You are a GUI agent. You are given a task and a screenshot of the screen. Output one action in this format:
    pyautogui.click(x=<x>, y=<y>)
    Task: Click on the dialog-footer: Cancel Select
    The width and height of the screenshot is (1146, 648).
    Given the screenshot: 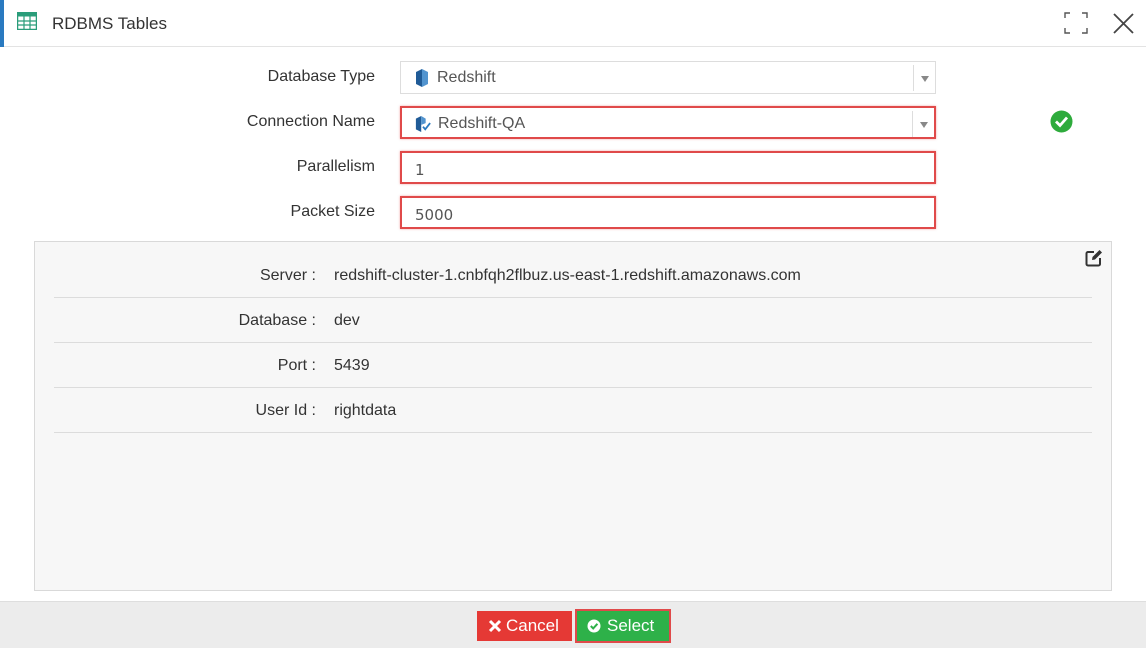 What is the action you would take?
    pyautogui.click(x=573, y=624)
    